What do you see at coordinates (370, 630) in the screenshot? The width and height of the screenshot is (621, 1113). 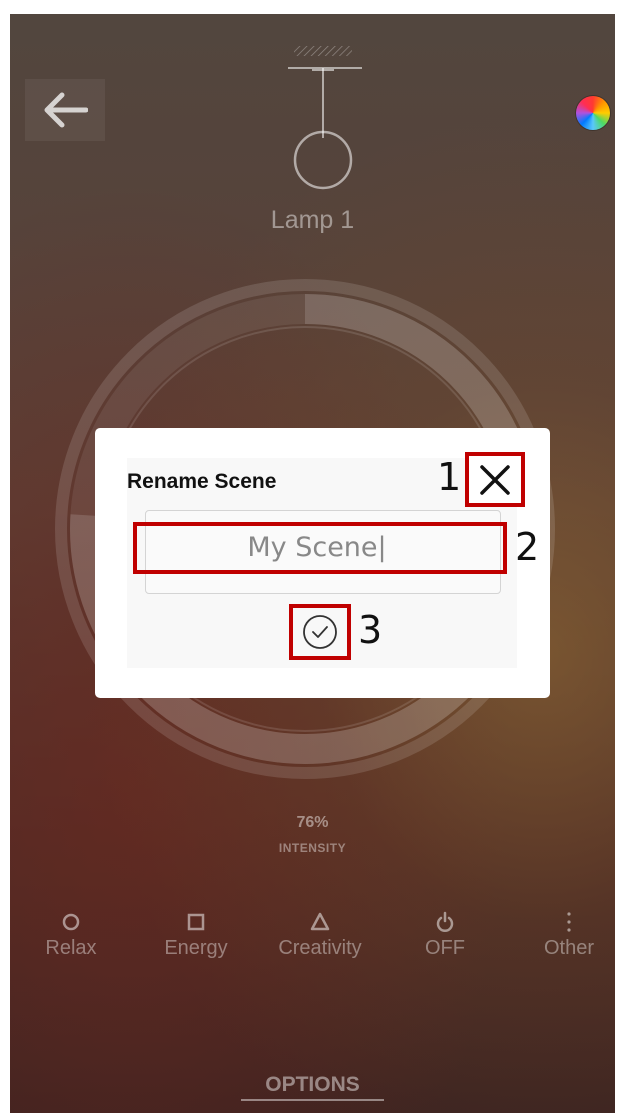 I see `annotation-number-3: 3` at bounding box center [370, 630].